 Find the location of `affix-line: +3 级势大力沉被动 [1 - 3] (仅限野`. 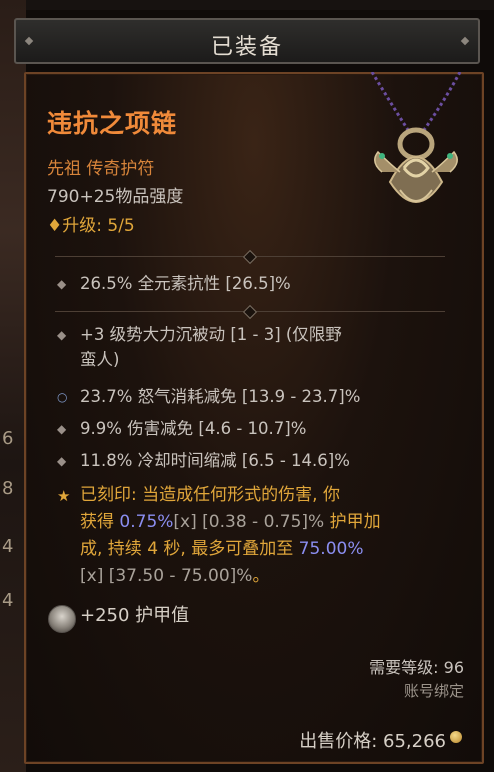

affix-line: +3 级势大力沉被动 [1 - 3] (仅限野 is located at coordinates (211, 334).